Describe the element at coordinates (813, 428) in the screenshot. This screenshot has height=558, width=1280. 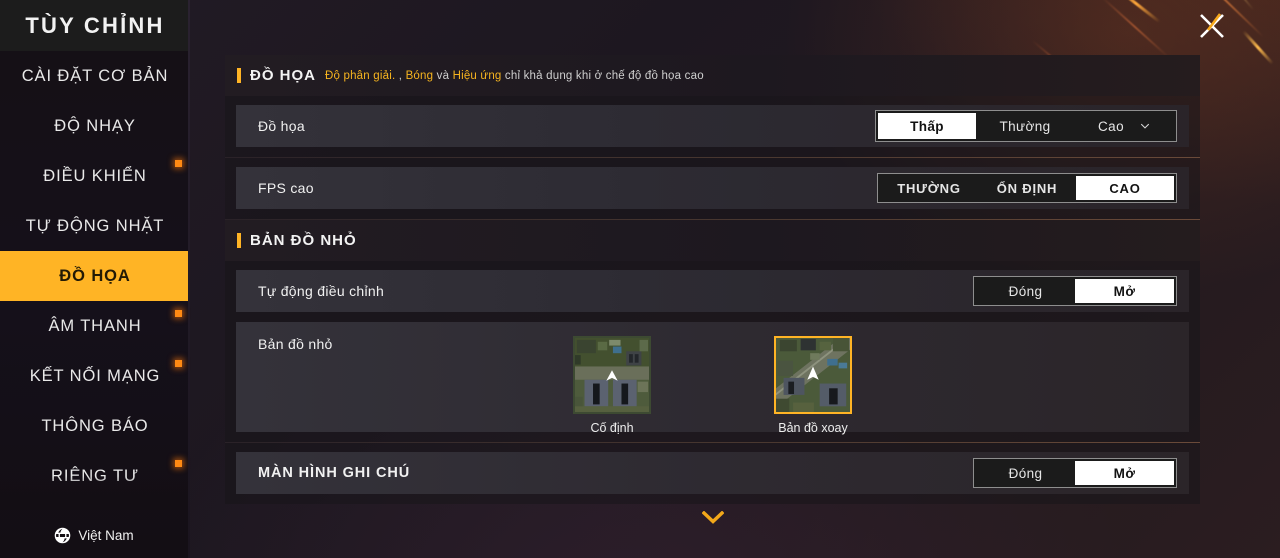
I see `minimap-option-caption: Bản đồ xoay` at that location.